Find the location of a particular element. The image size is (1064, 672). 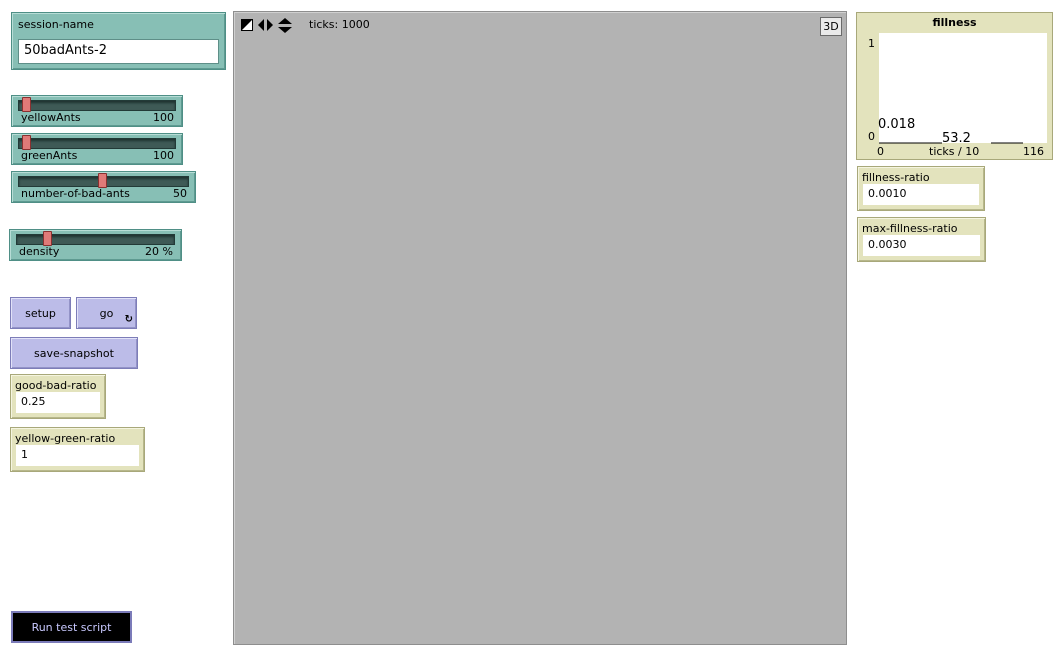

plot-baseline is located at coordinates (951, 143).